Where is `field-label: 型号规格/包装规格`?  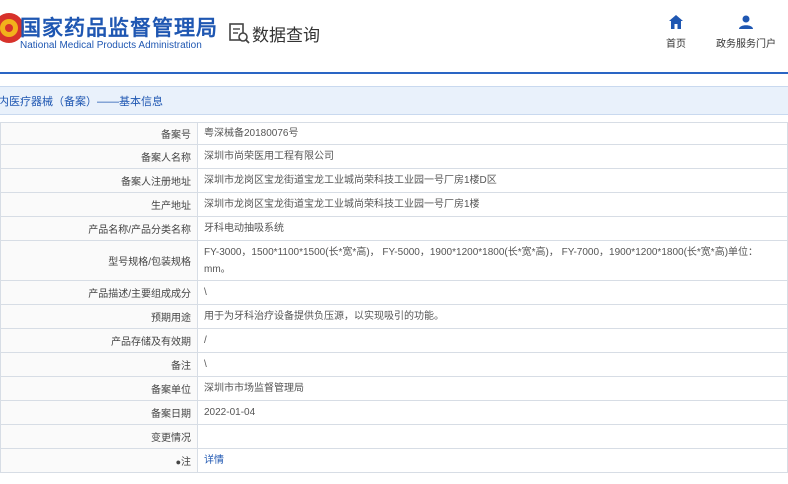 field-label: 型号规格/包装规格 is located at coordinates (99, 260).